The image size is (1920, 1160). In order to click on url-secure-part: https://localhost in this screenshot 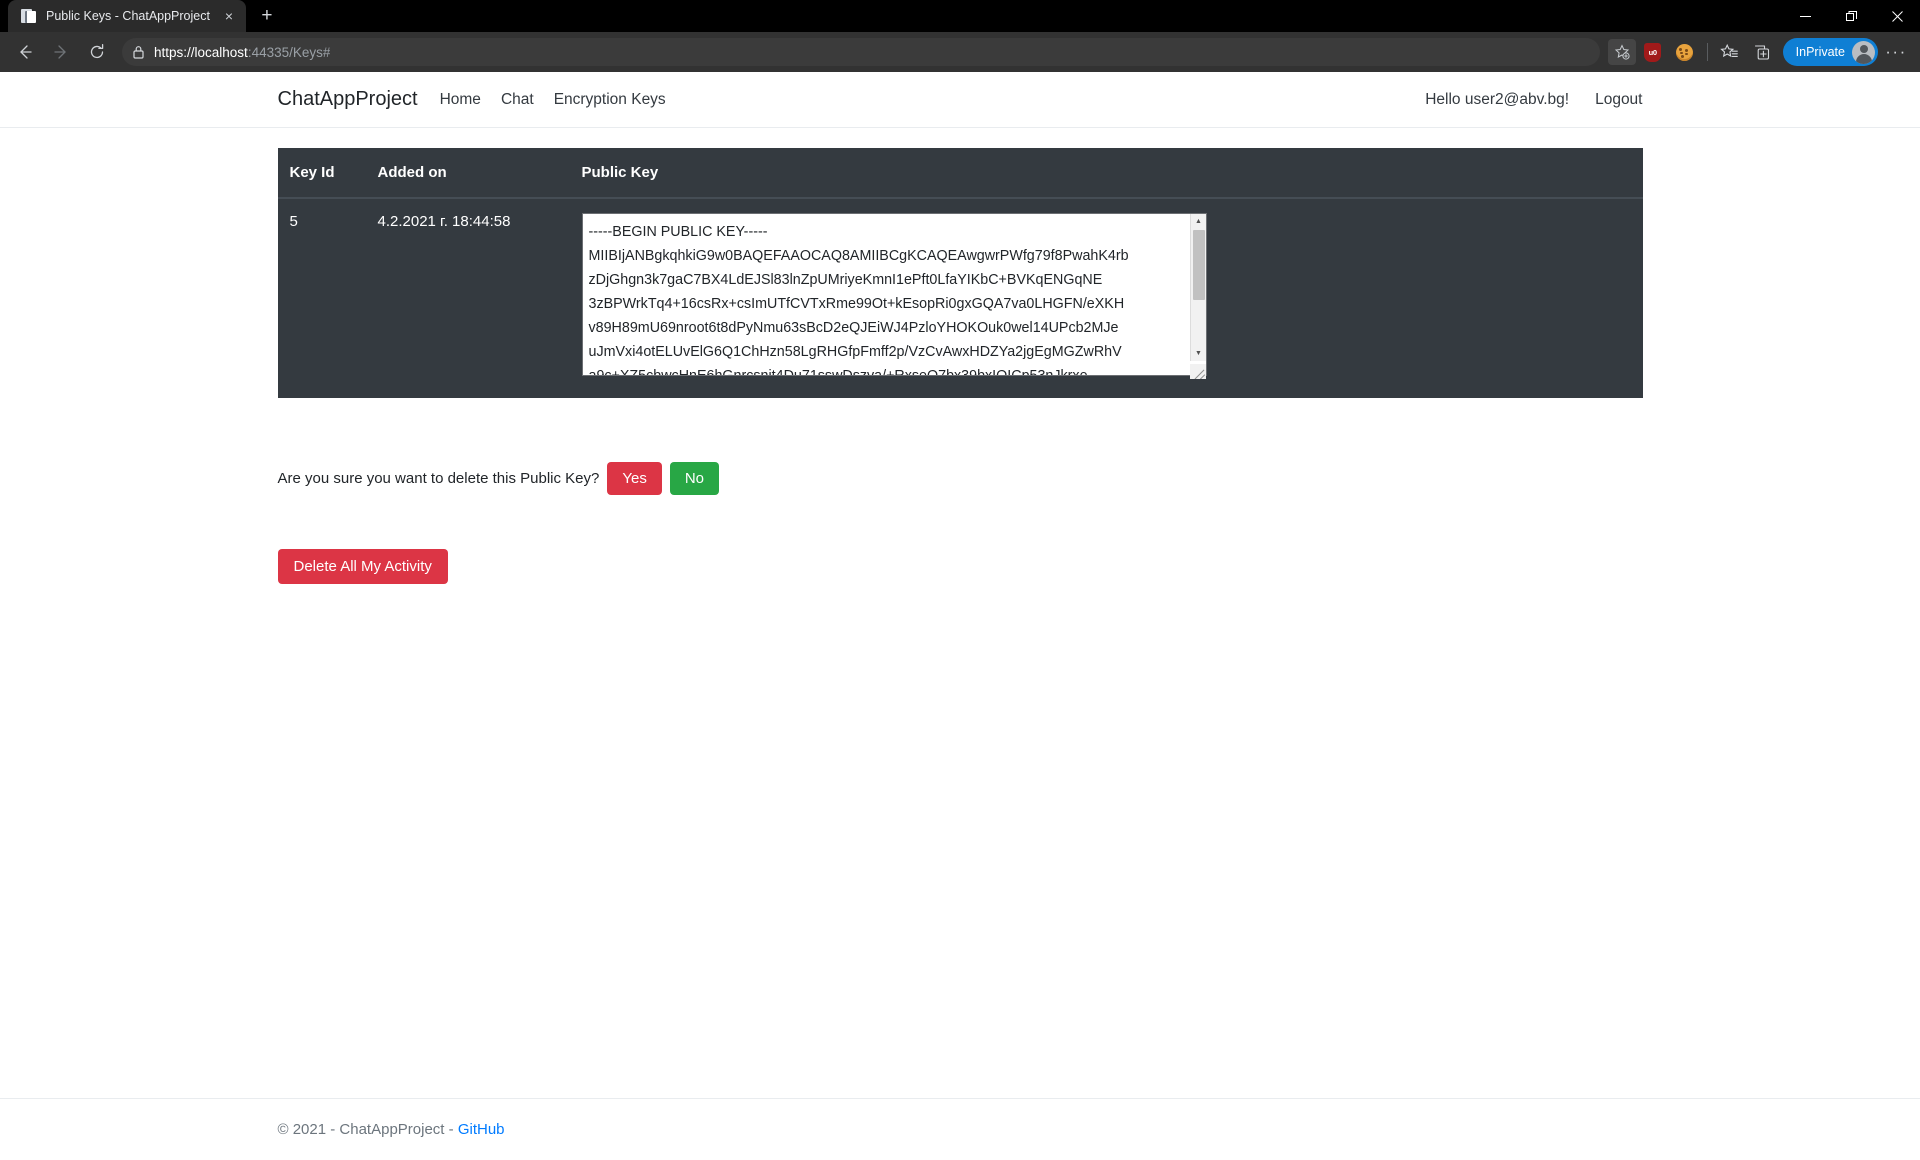, I will do `click(201, 52)`.